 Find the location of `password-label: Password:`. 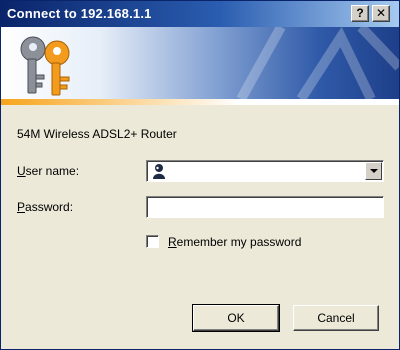

password-label: Password: is located at coordinates (45, 207).